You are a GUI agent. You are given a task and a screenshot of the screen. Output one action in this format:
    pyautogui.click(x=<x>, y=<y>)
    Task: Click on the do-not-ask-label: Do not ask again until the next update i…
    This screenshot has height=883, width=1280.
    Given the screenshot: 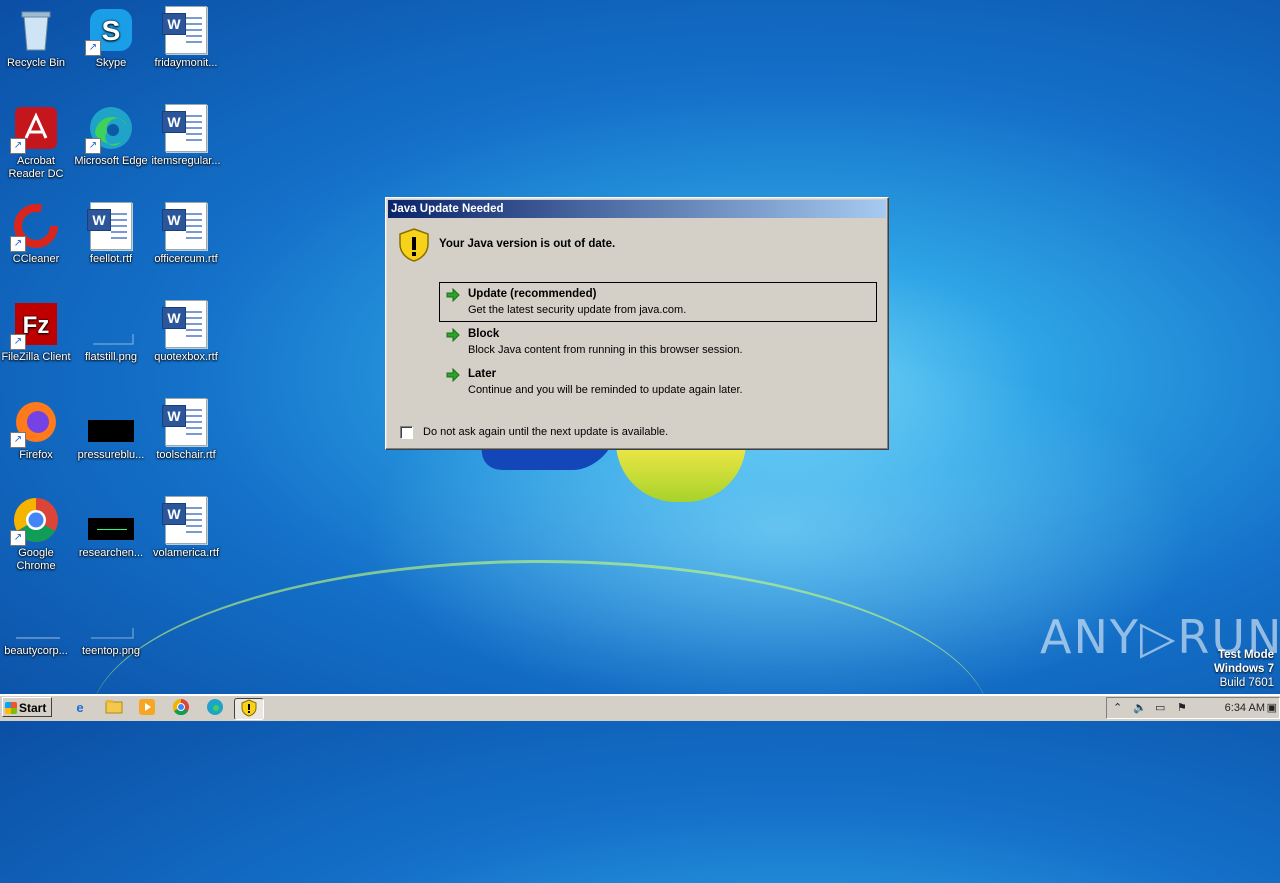 What is the action you would take?
    pyautogui.click(x=545, y=432)
    